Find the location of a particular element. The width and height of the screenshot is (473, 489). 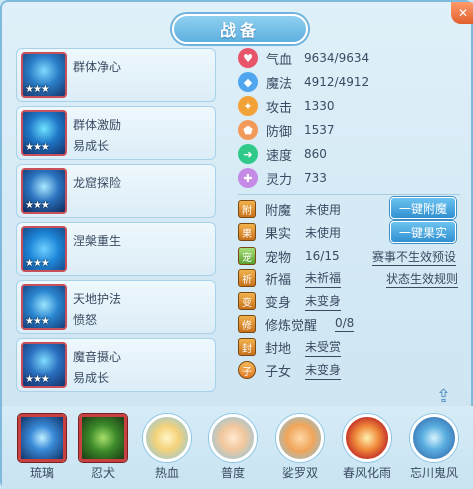

formation-item: 忍犬 is located at coordinates (103, 447).